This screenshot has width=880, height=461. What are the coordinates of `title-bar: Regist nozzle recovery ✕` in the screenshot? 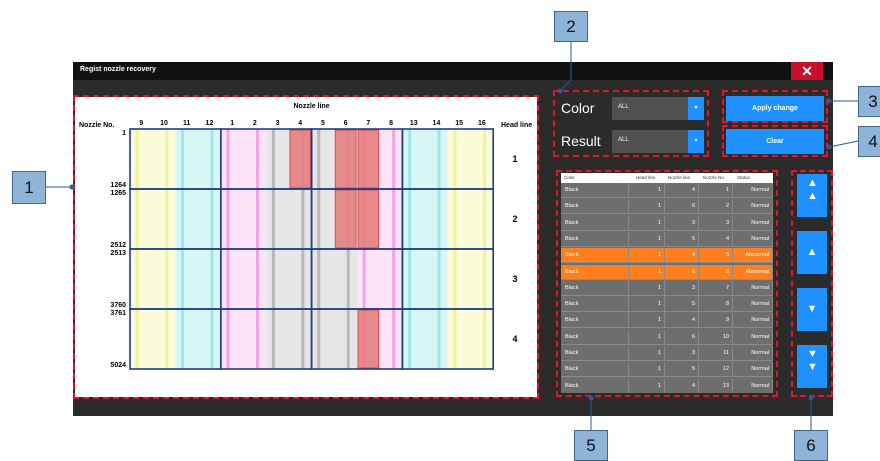 It's located at (453, 71).